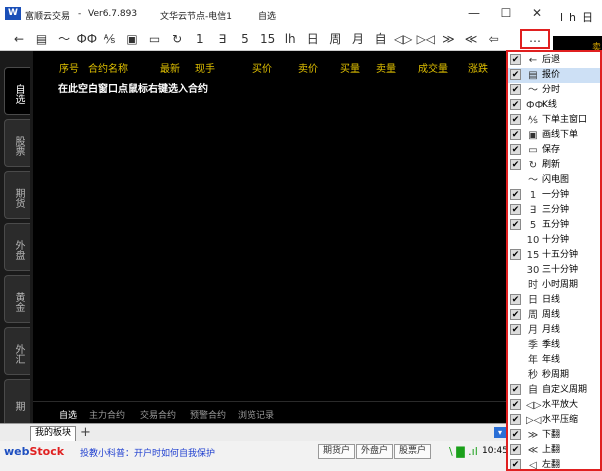 Image resolution: width=602 pixels, height=471 pixels. I want to click on maximize-button: ☐, so click(506, 13).